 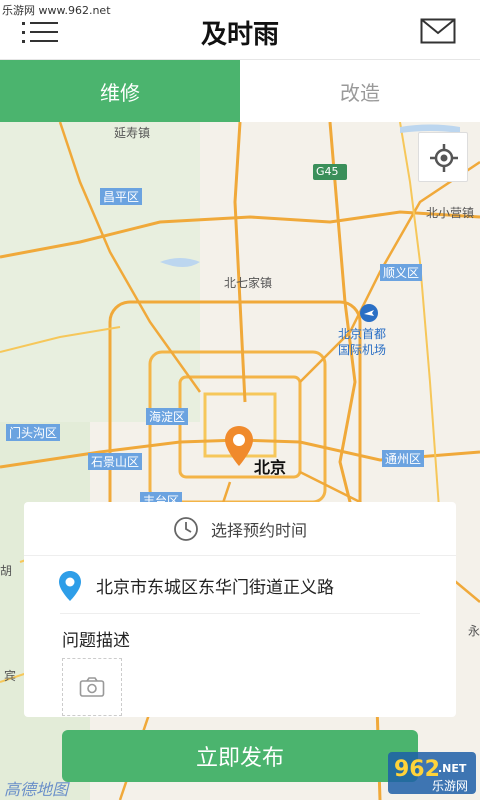 What do you see at coordinates (215, 588) in the screenshot?
I see `address-text: 北京市东城区东华门街道正义路` at bounding box center [215, 588].